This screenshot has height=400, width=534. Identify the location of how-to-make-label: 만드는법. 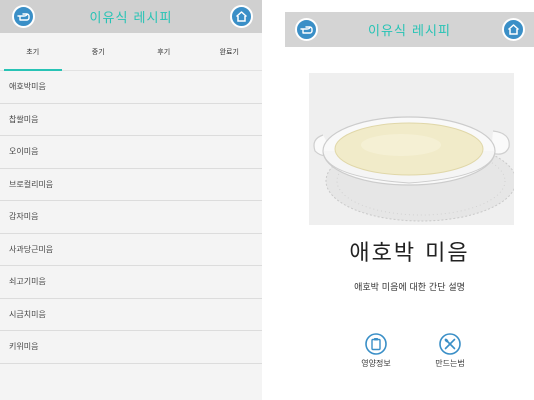
(450, 363).